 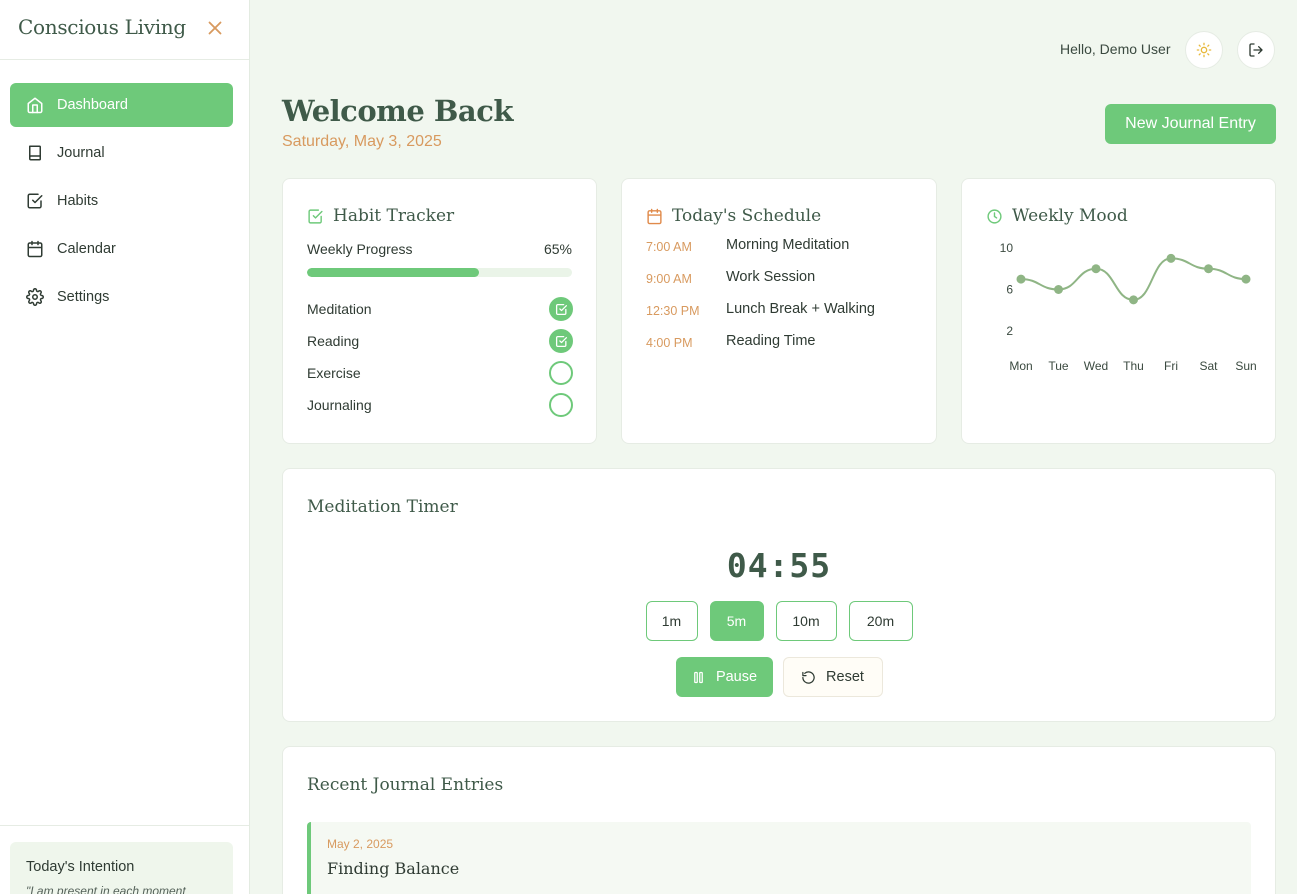 What do you see at coordinates (83, 297) in the screenshot?
I see `sidebar-item-label: Settings` at bounding box center [83, 297].